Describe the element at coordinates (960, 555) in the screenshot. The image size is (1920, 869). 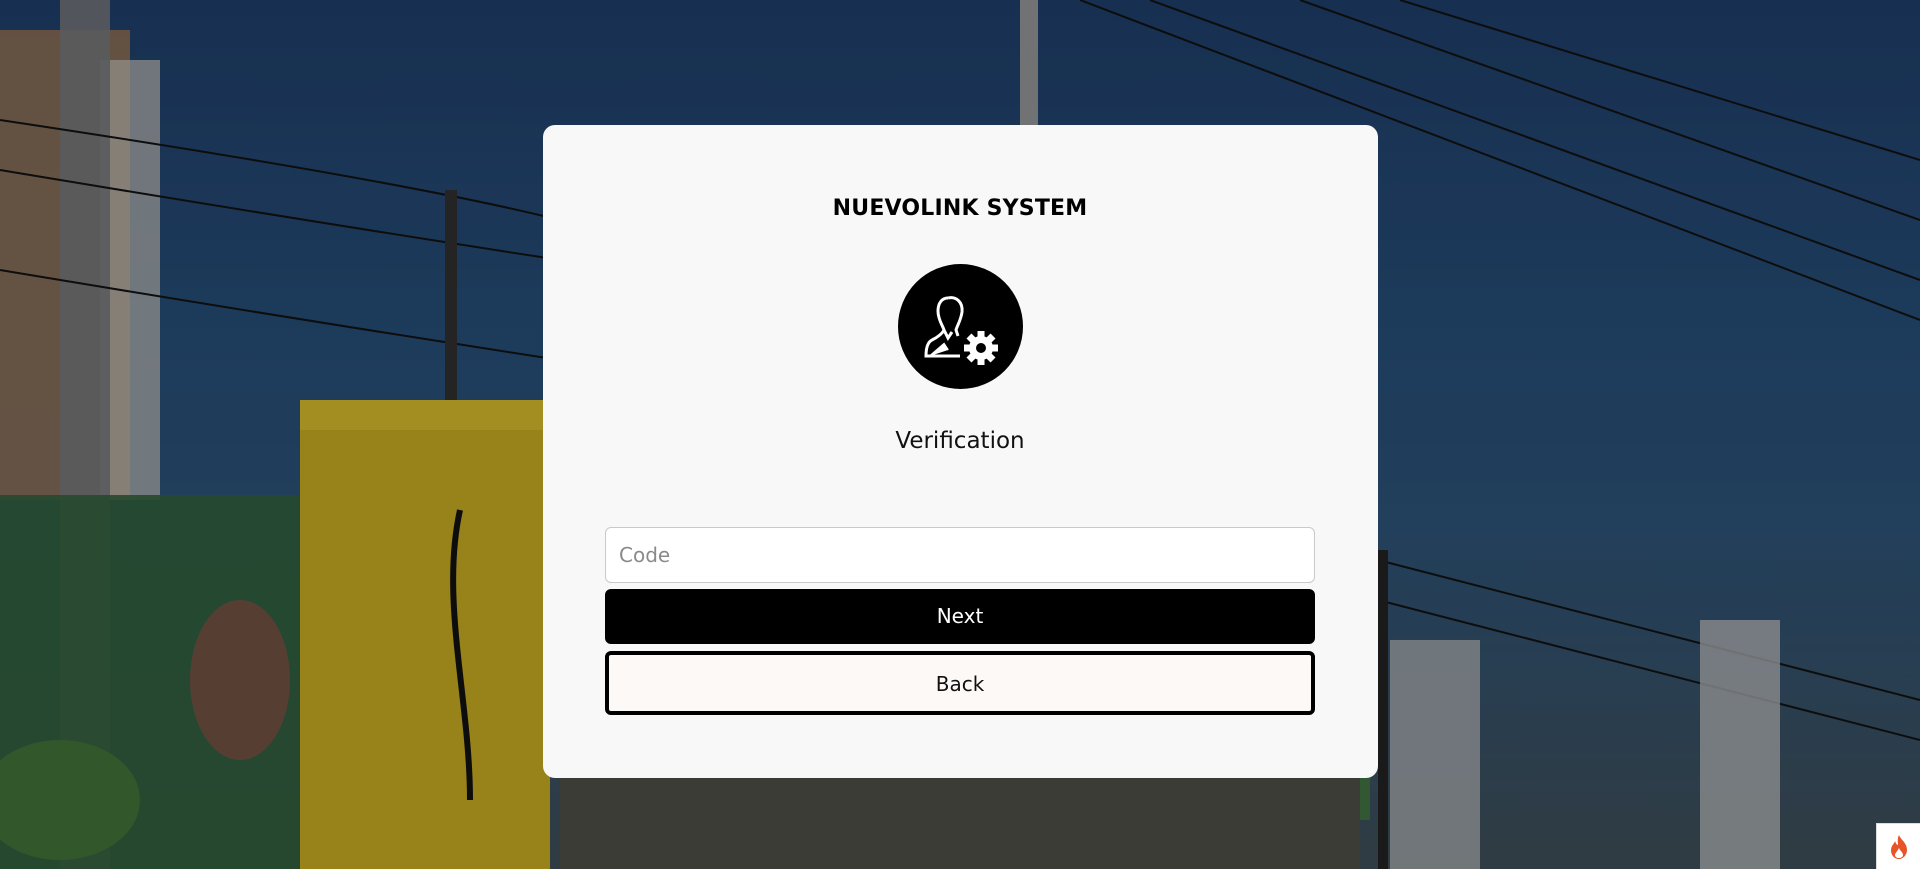
I see `code-input` at that location.